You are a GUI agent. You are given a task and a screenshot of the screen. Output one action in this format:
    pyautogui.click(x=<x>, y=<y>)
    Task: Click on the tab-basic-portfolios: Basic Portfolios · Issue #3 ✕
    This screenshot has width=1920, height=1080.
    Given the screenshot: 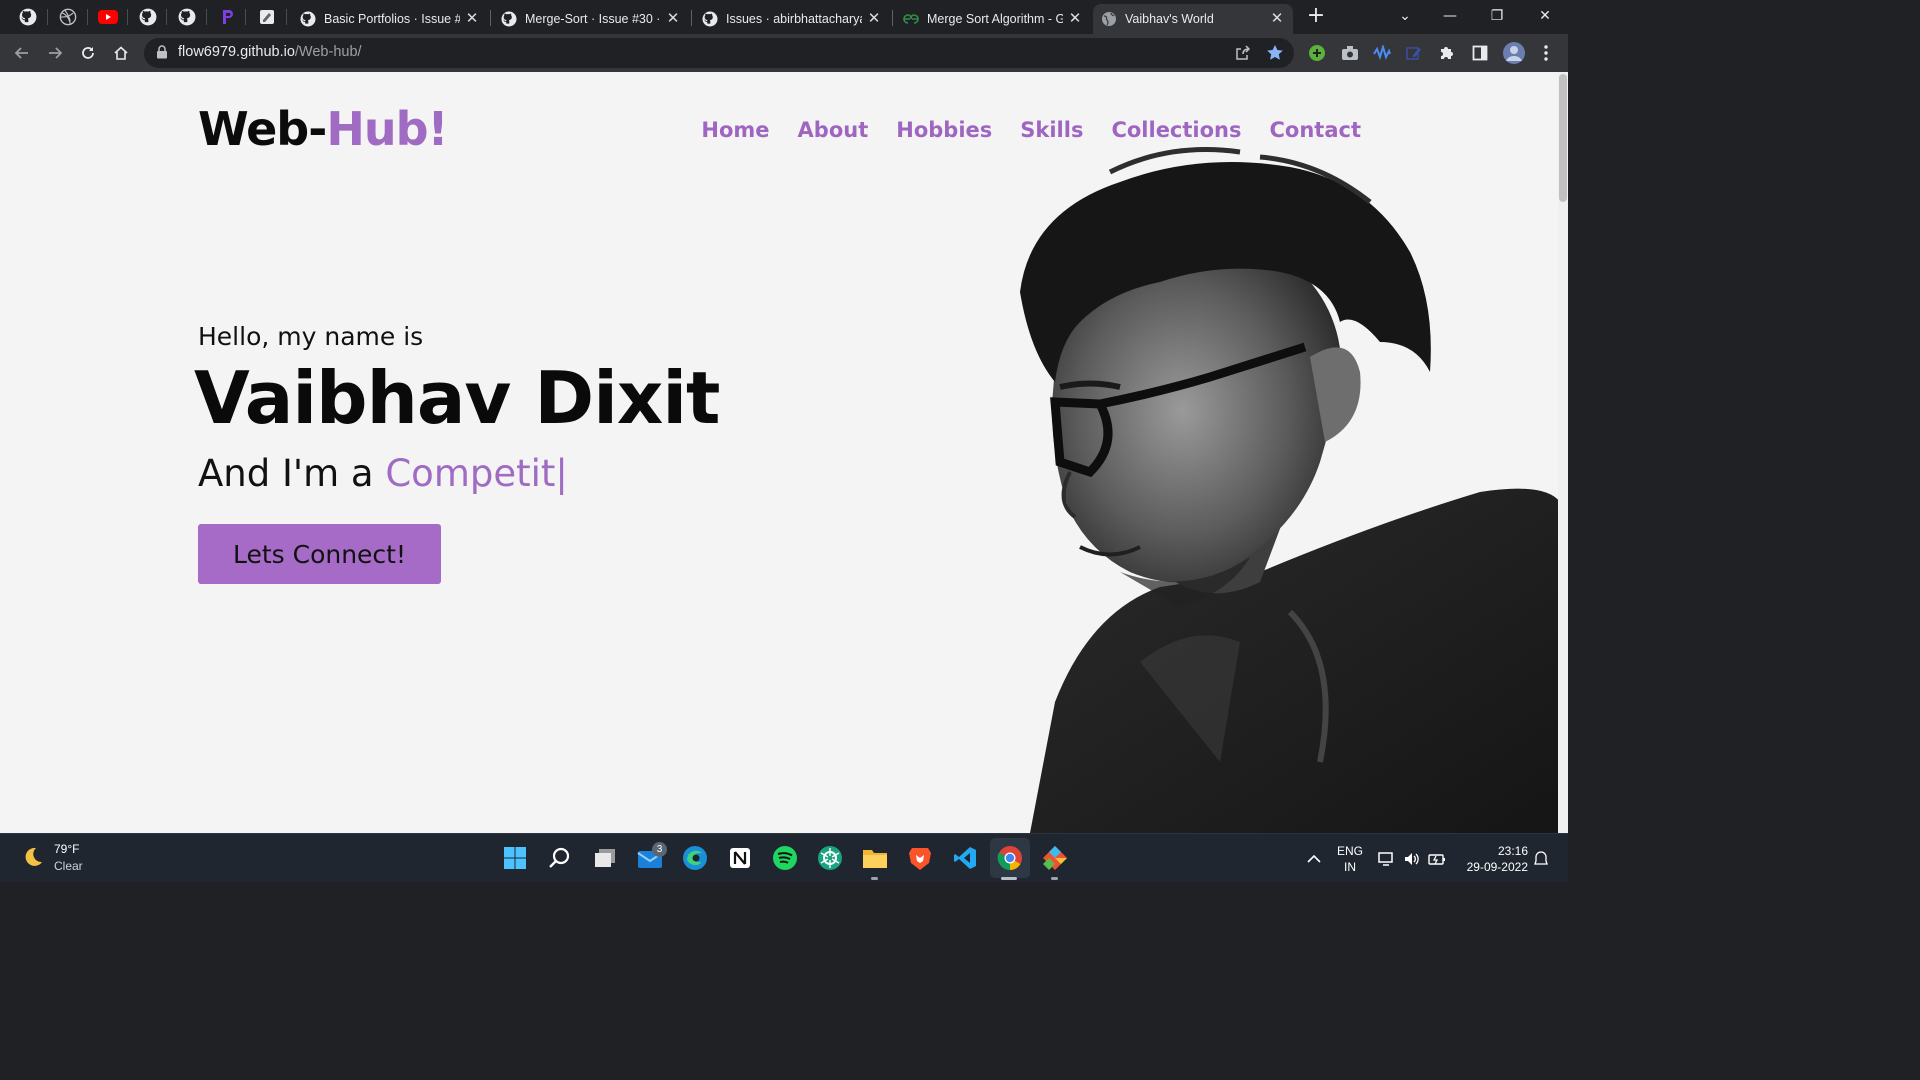 What is the action you would take?
    pyautogui.click(x=390, y=19)
    